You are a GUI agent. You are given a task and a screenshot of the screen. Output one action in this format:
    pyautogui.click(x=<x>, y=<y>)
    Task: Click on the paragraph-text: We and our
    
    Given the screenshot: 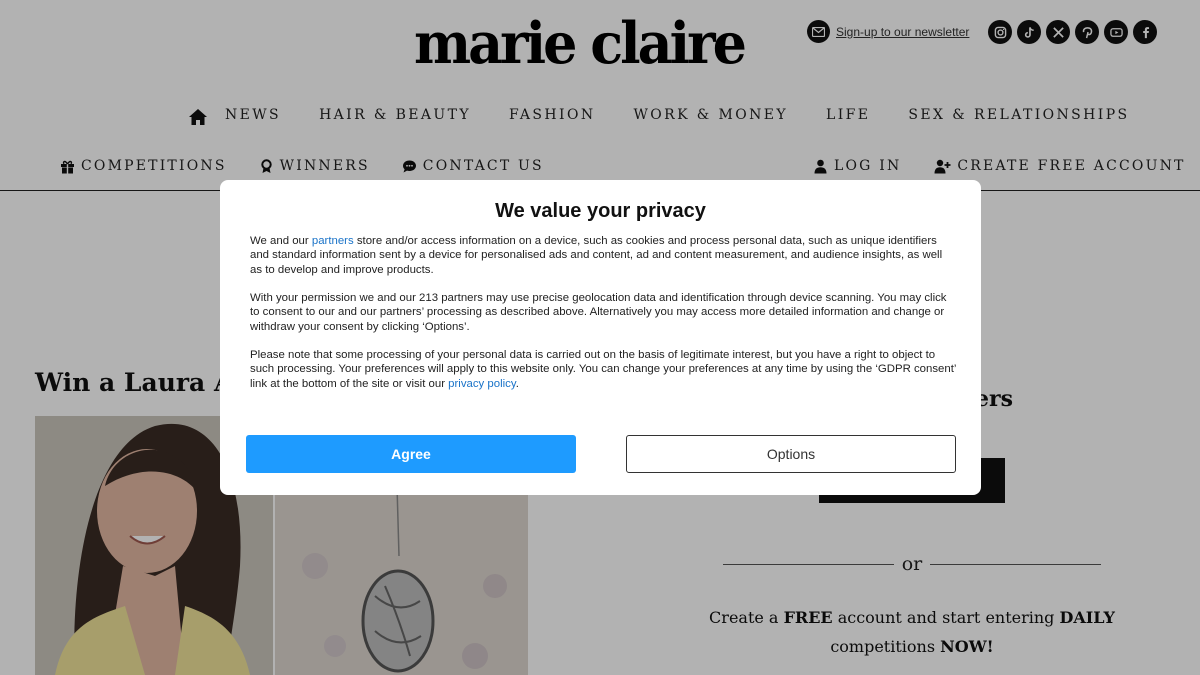 What is the action you would take?
    pyautogui.click(x=279, y=241)
    